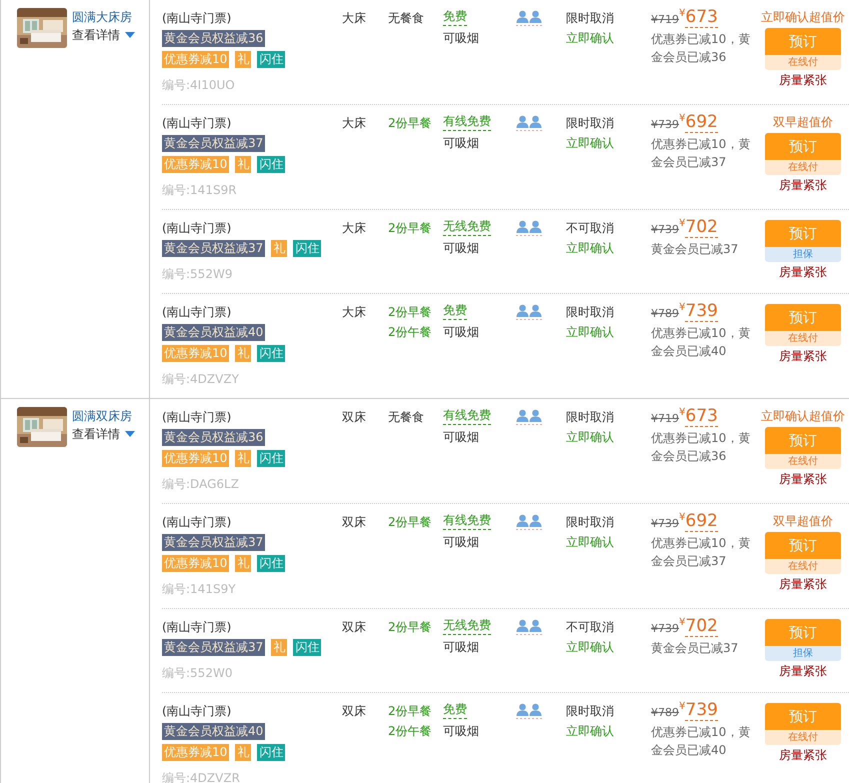 The width and height of the screenshot is (849, 783). Describe the element at coordinates (199, 589) in the screenshot. I see `rate-code: 编号:141S9Y` at that location.